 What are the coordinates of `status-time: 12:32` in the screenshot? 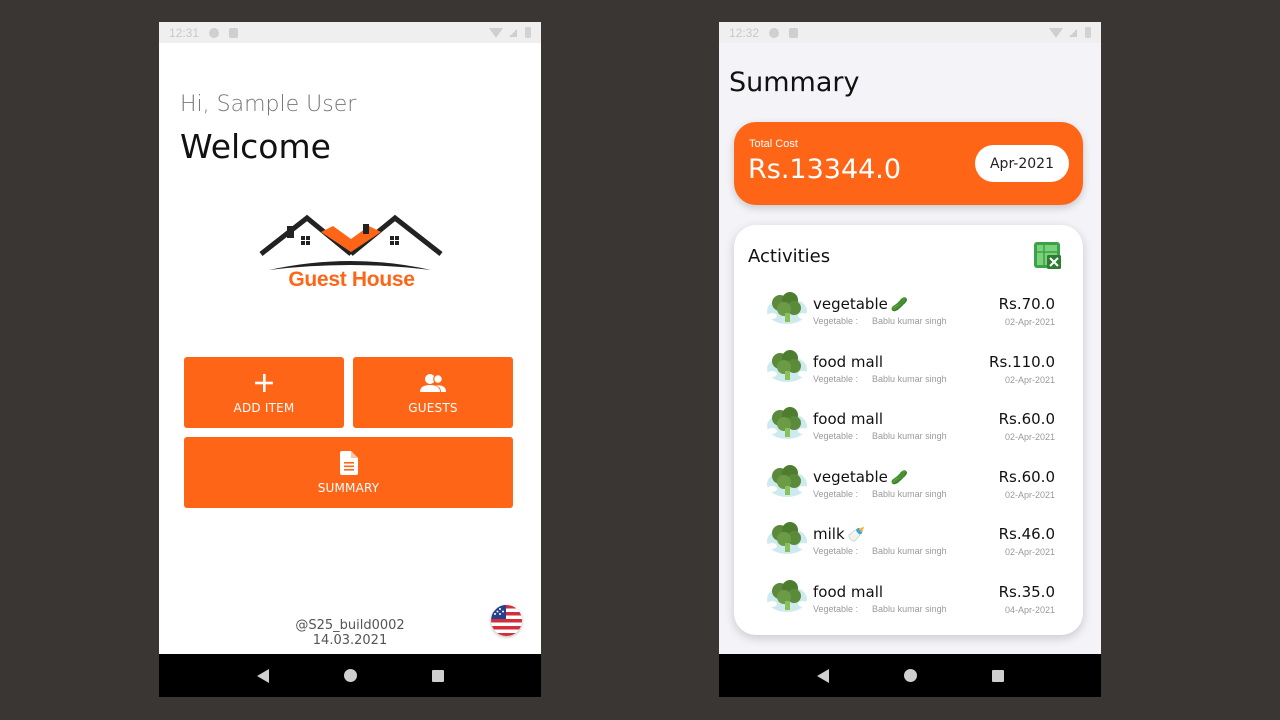 It's located at (744, 32).